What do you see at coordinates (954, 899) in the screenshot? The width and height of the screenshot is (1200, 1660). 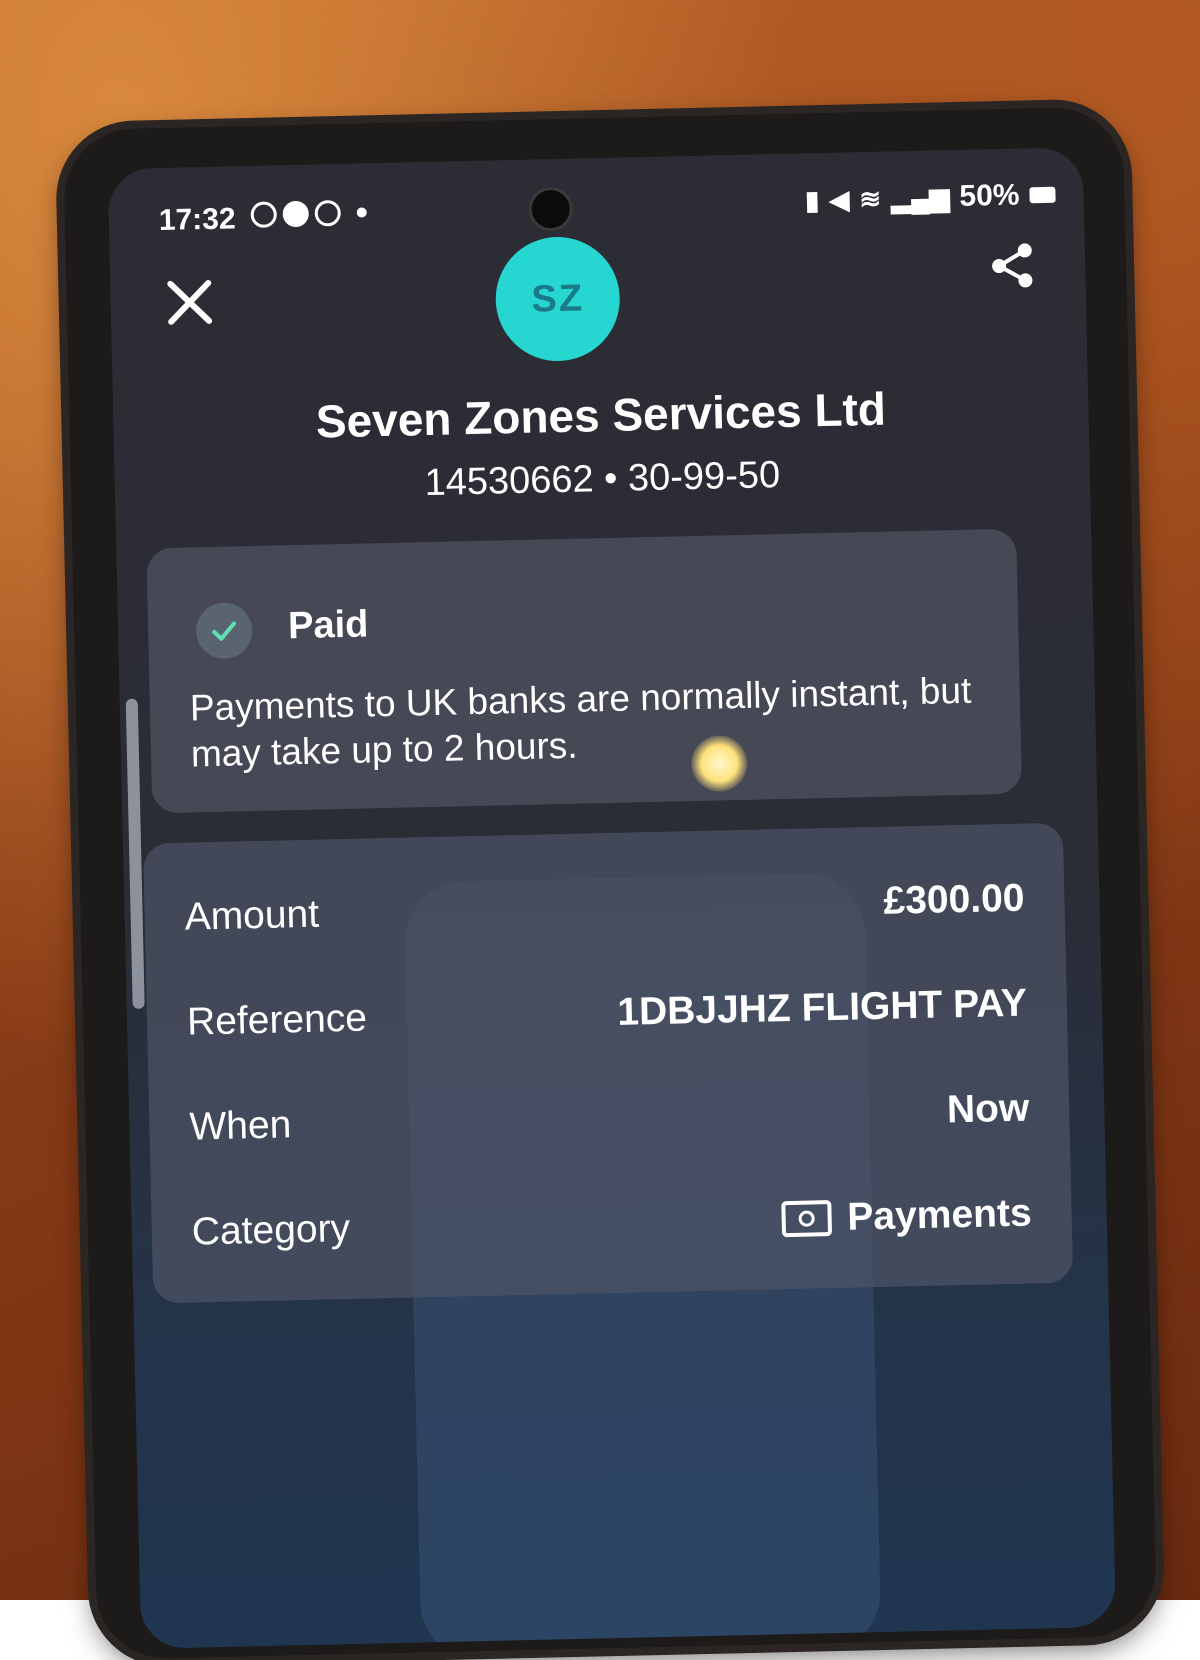 I see `amount-value: £300.00` at bounding box center [954, 899].